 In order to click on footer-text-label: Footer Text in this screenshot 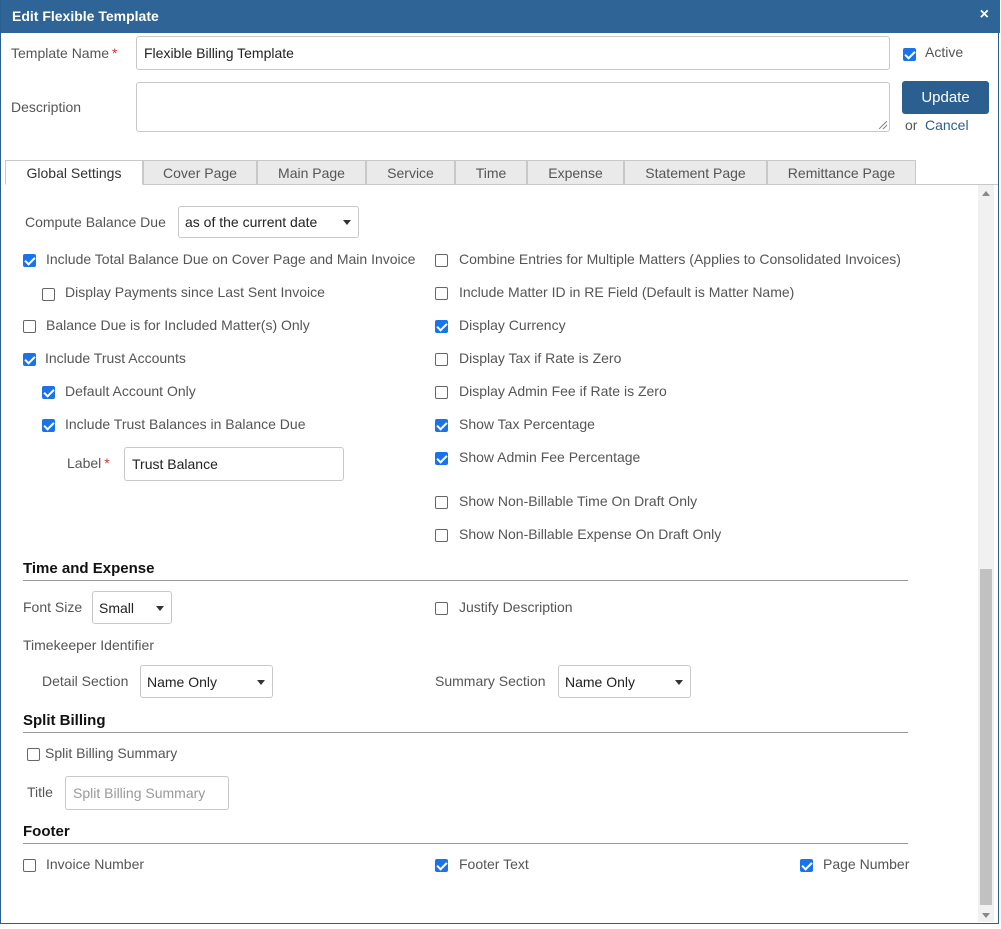, I will do `click(494, 864)`.